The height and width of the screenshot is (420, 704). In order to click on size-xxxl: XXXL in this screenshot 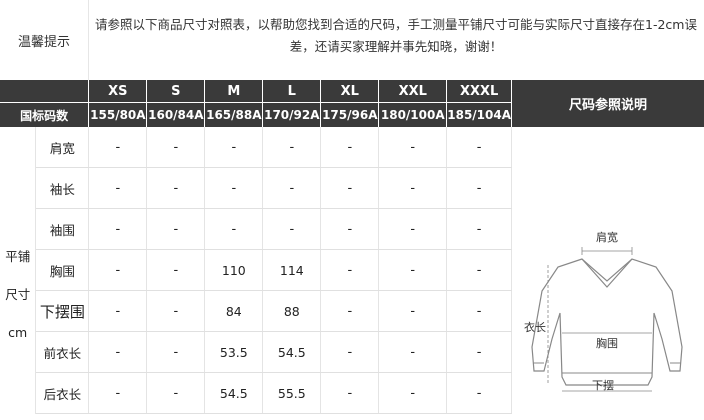, I will do `click(479, 91)`.